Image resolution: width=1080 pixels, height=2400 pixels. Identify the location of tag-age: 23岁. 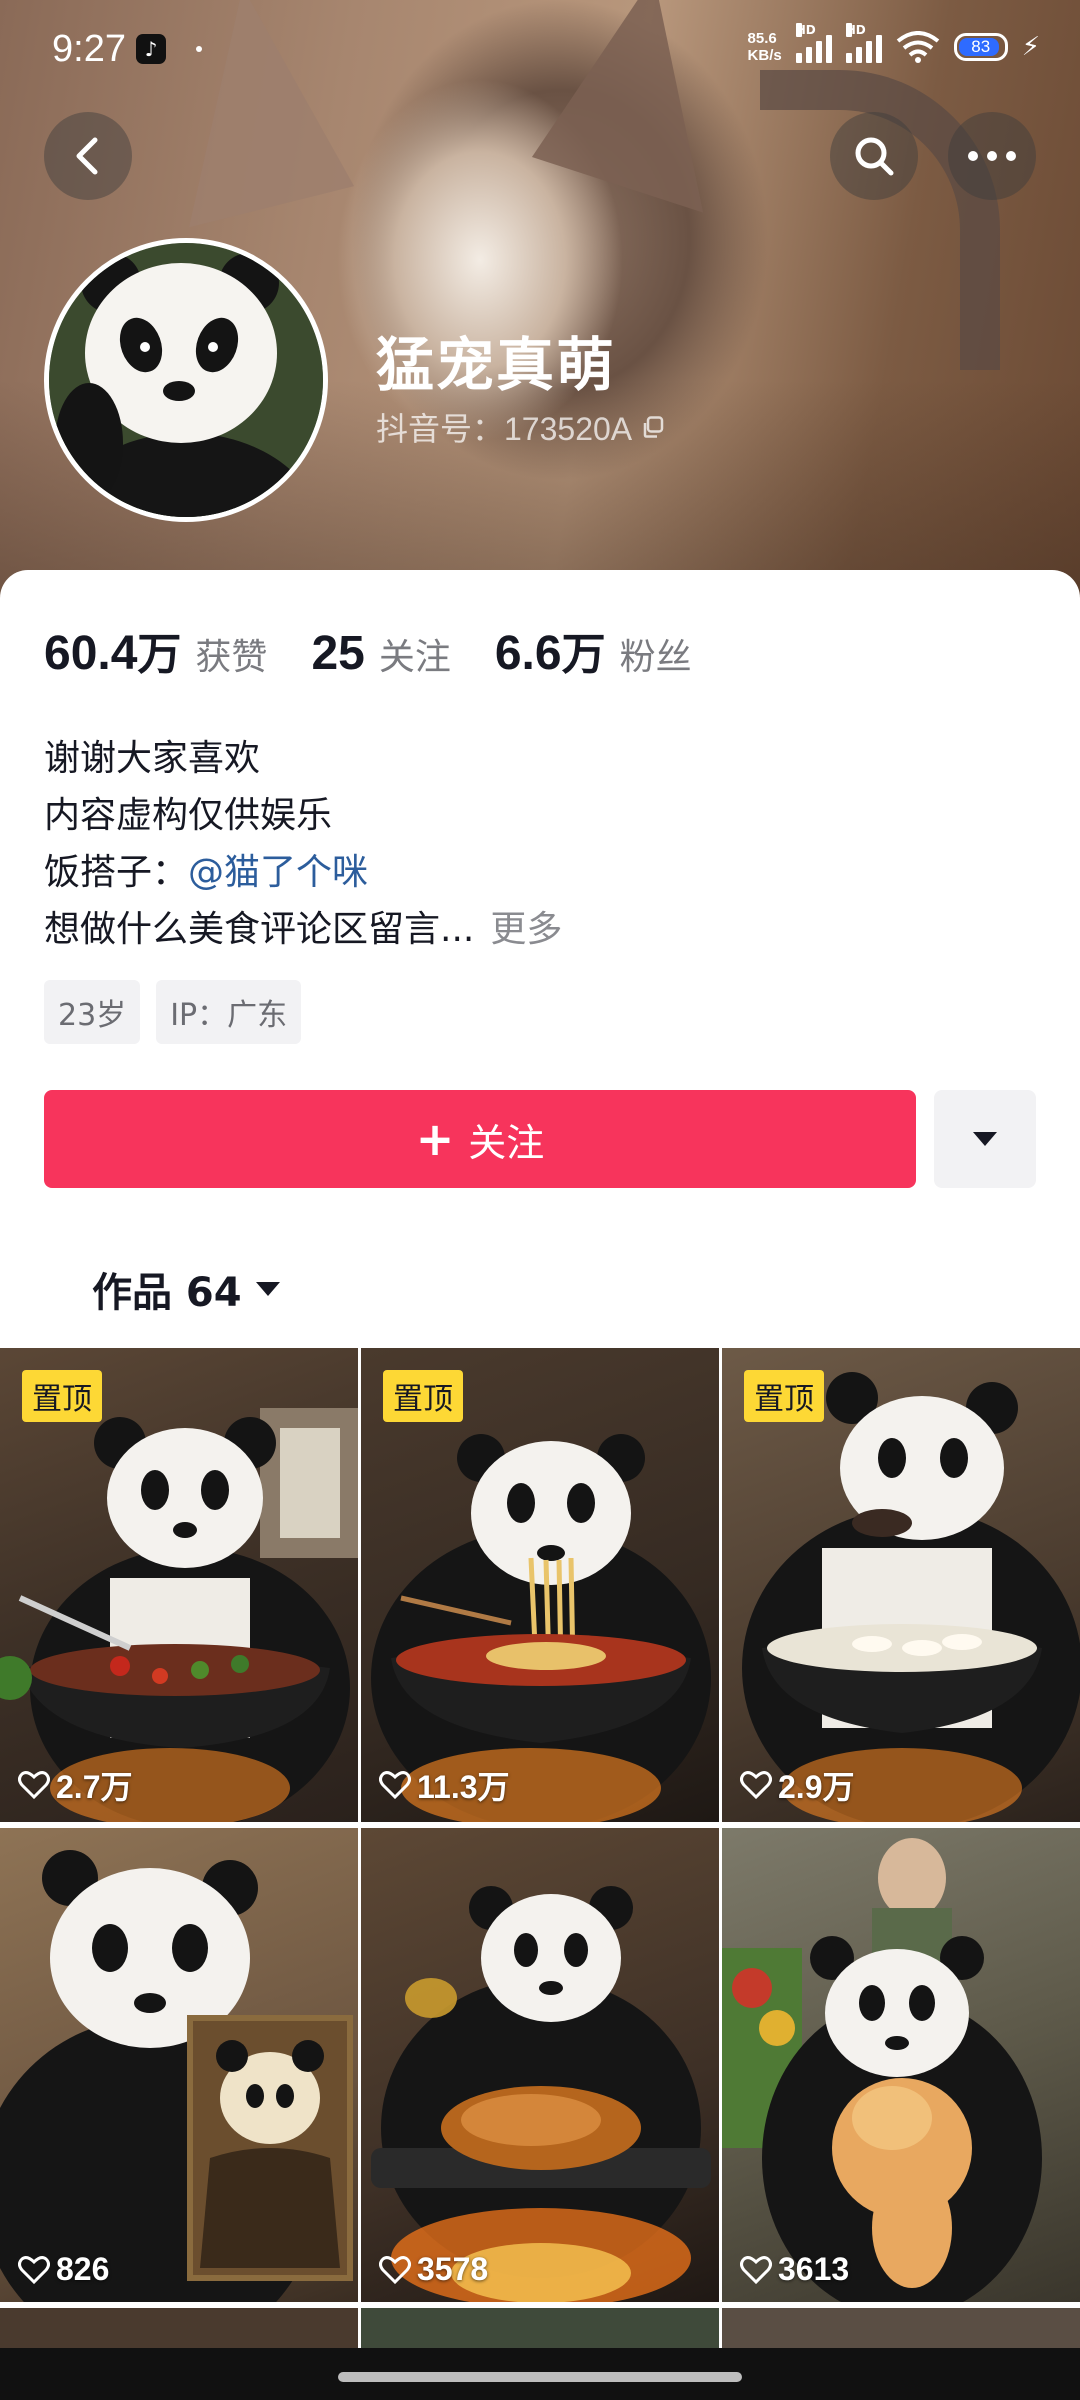
(92, 1012).